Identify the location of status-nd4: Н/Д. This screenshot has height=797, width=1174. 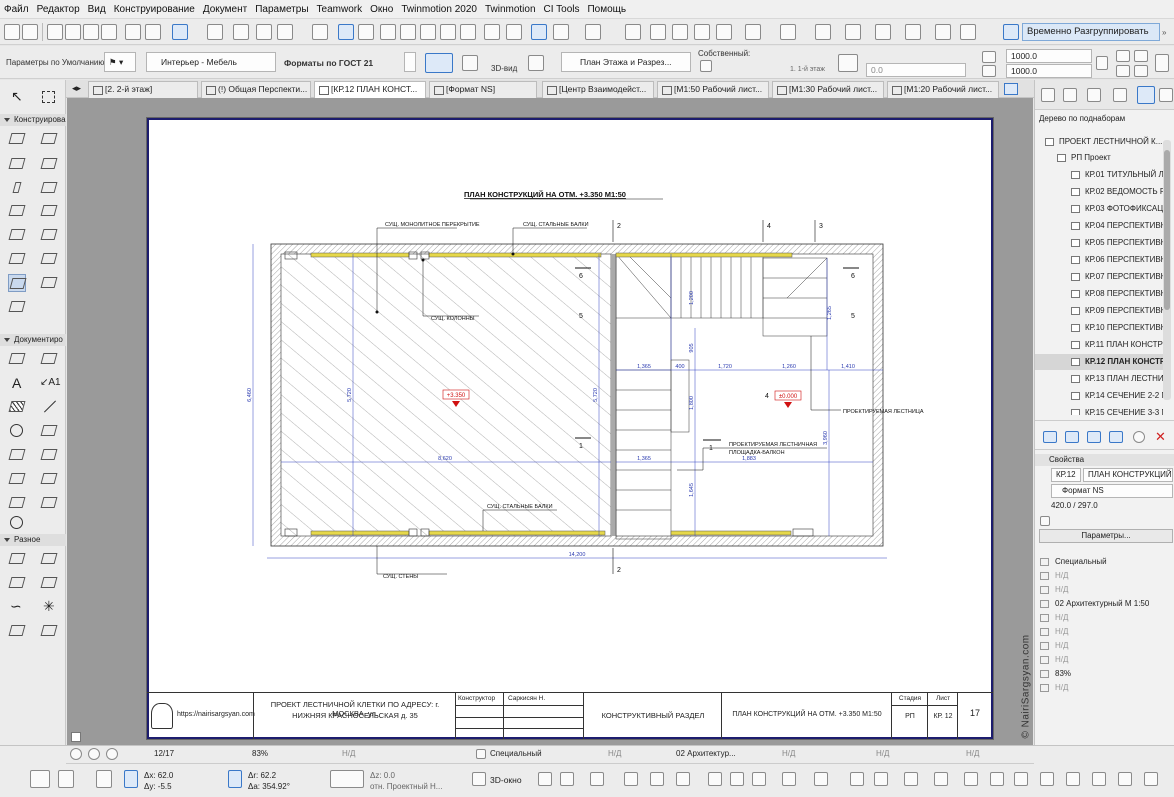
(882, 753).